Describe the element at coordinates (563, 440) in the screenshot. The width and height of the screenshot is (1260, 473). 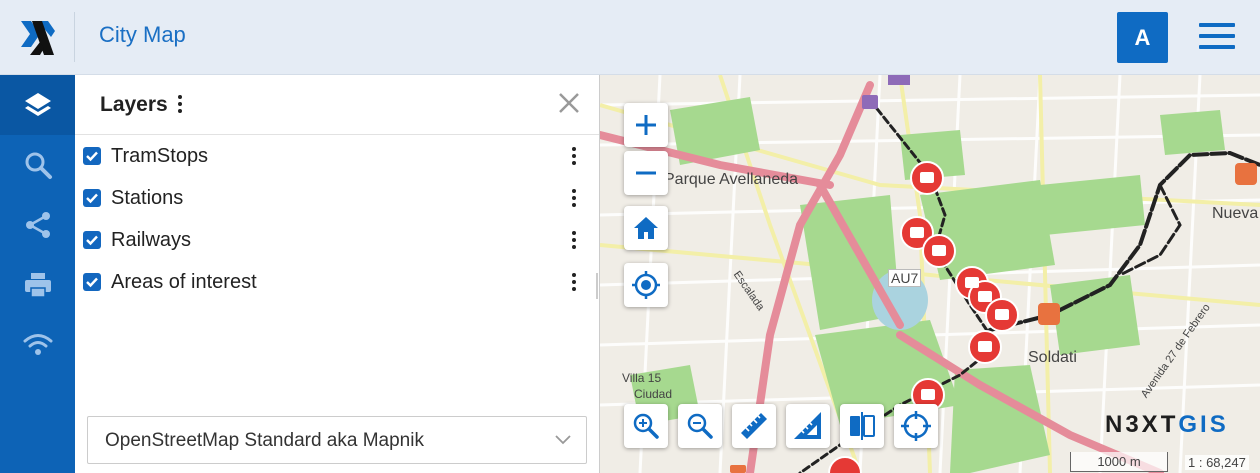
I see `chevron-down-icon` at that location.